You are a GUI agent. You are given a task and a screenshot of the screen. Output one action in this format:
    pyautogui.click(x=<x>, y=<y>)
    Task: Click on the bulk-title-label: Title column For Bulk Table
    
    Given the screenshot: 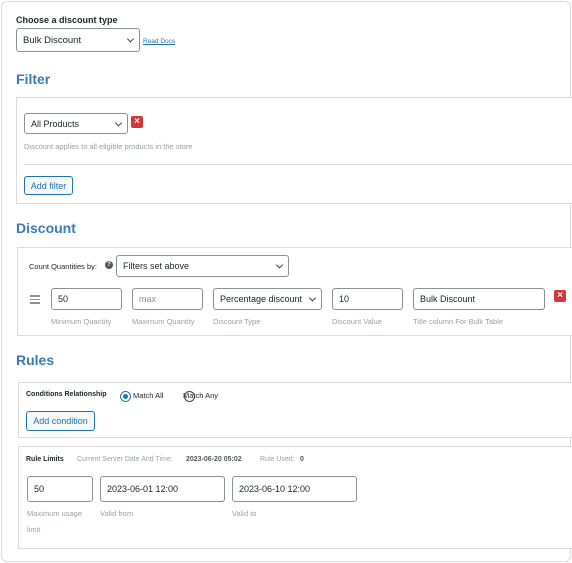 What is the action you would take?
    pyautogui.click(x=458, y=321)
    